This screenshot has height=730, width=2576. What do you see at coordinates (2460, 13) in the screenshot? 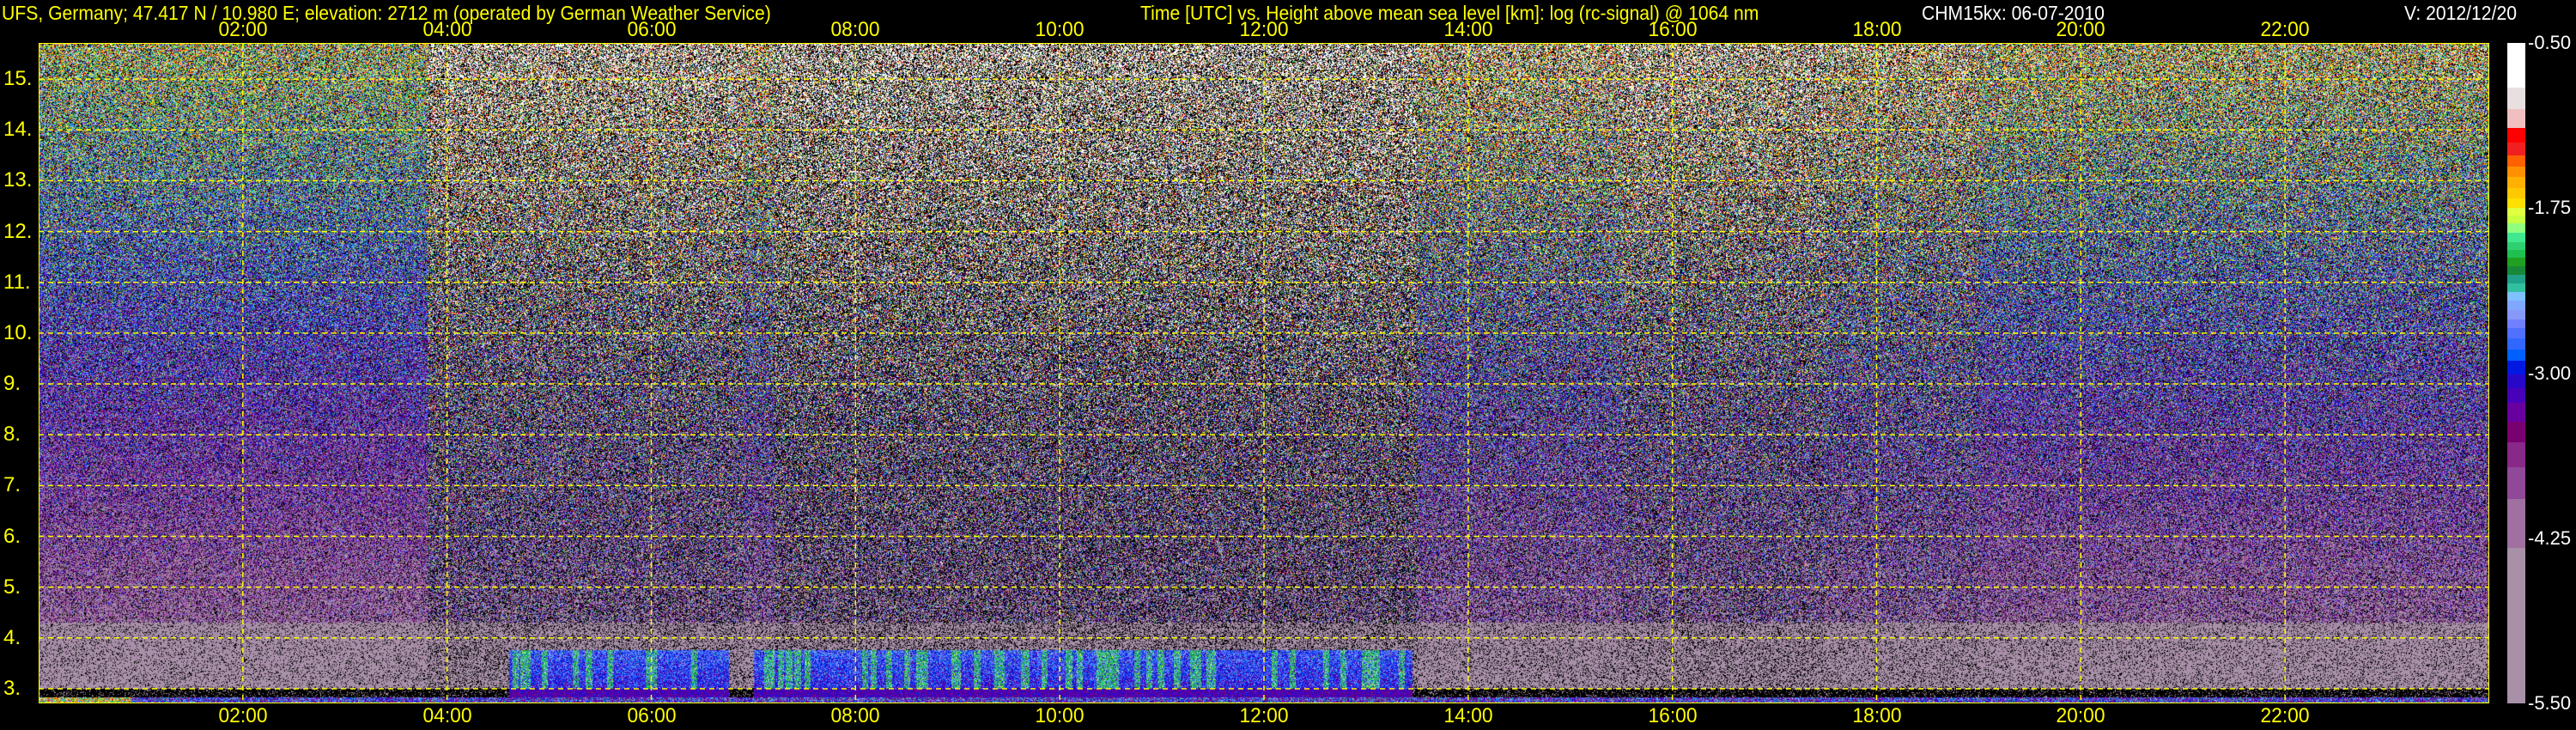
I see `version-label: V: 2012/12/20` at bounding box center [2460, 13].